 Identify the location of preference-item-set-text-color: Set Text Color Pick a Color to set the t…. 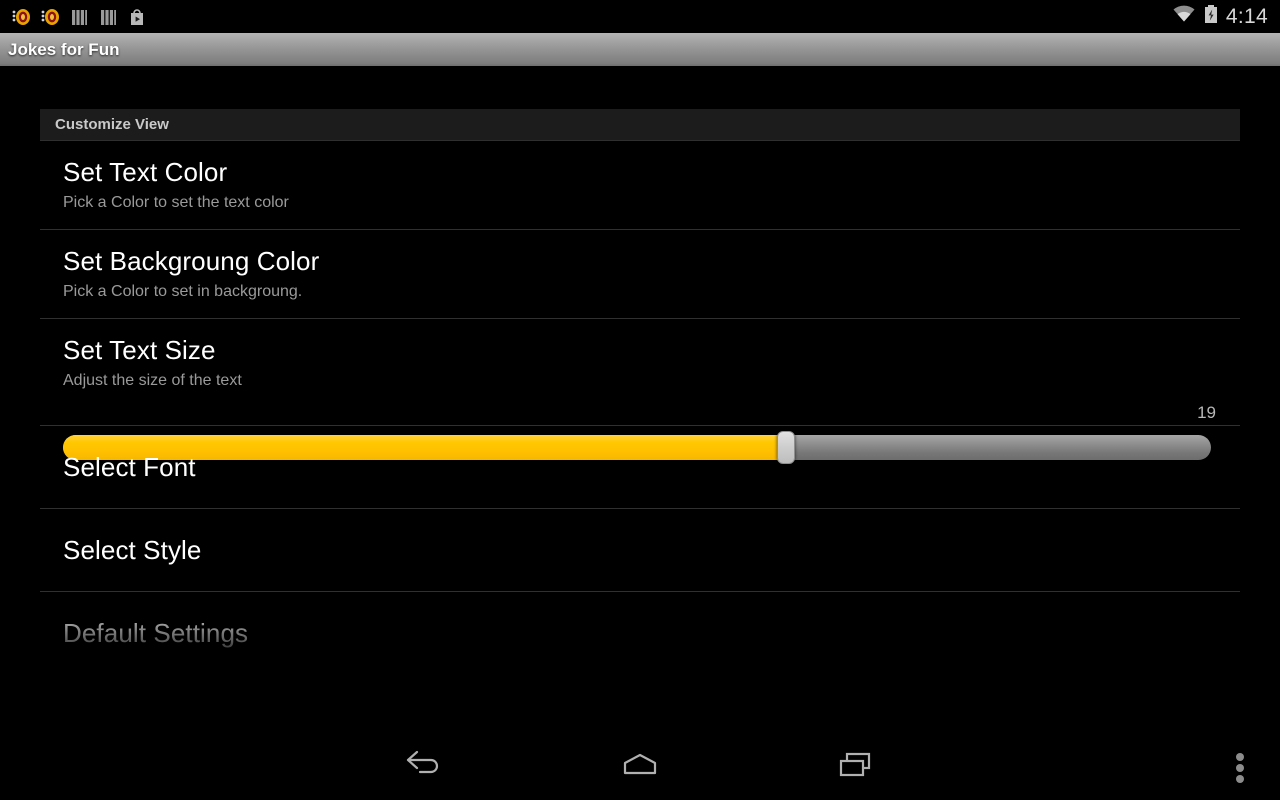
(640, 185).